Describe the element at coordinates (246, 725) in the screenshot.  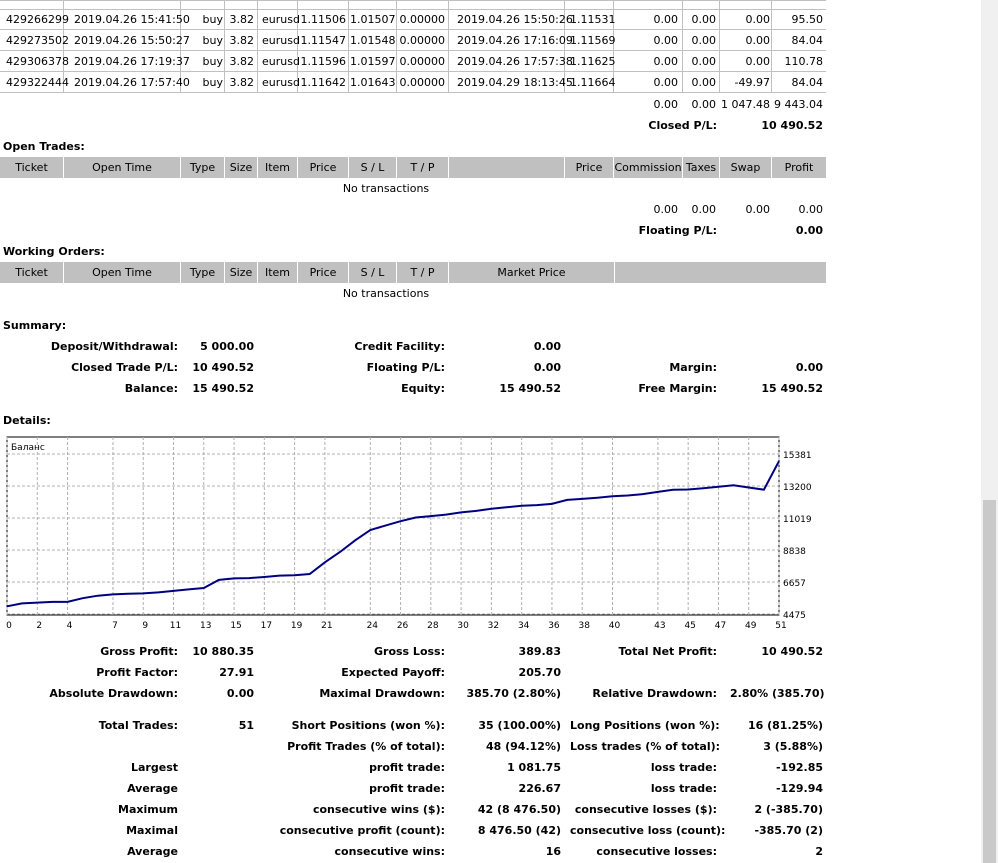
I see `total-trades-value: 51` at that location.